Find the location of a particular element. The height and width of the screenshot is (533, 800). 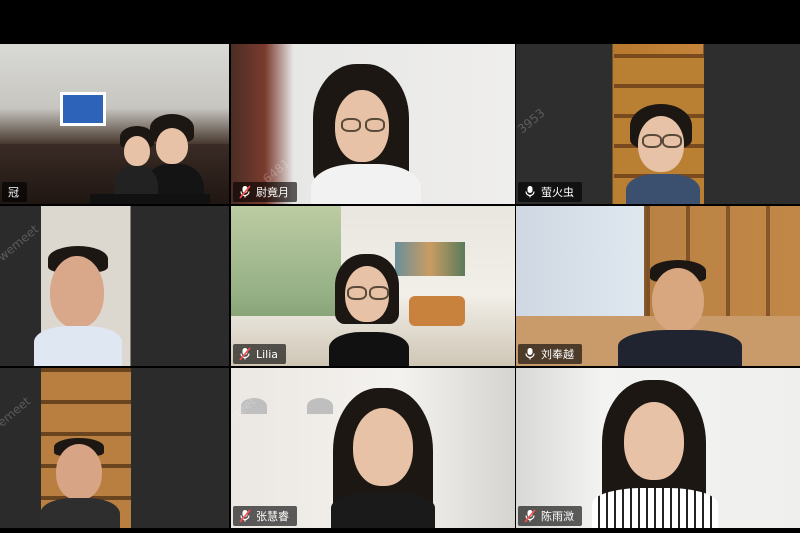

nameplate: 张慧睿 is located at coordinates (265, 516).